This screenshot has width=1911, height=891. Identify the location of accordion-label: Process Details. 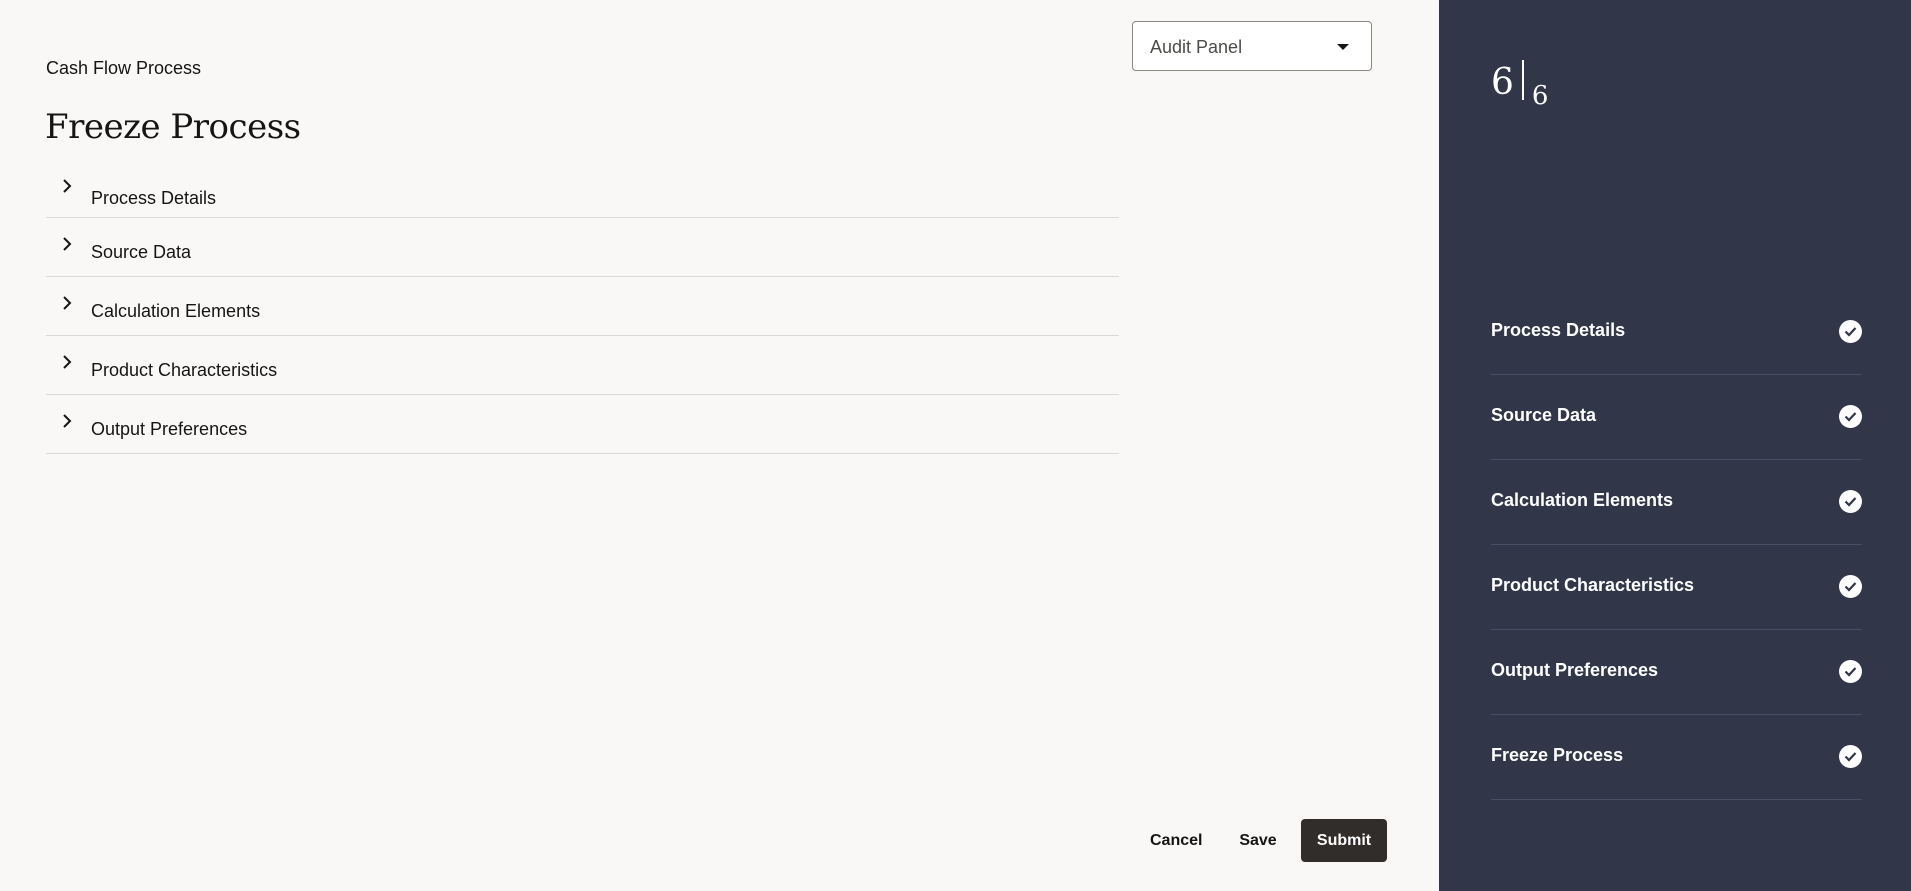
(154, 198).